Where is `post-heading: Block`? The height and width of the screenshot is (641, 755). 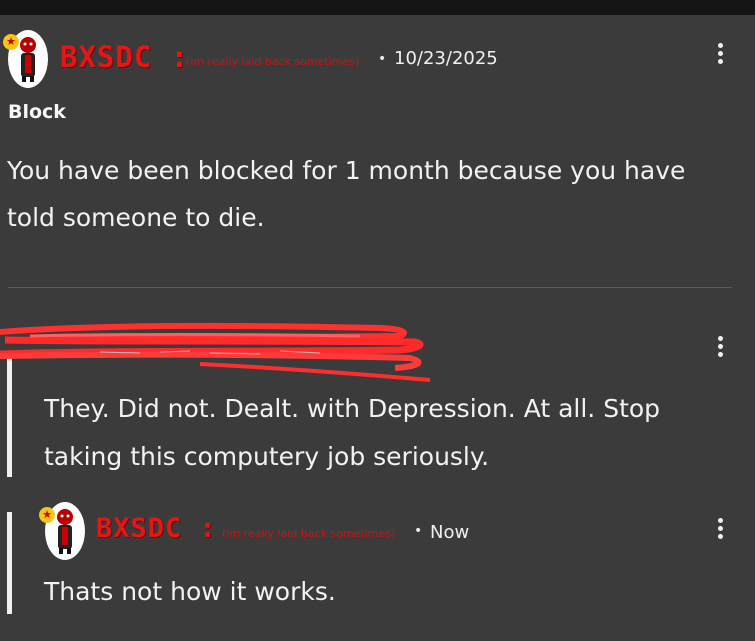
post-heading: Block is located at coordinates (37, 112).